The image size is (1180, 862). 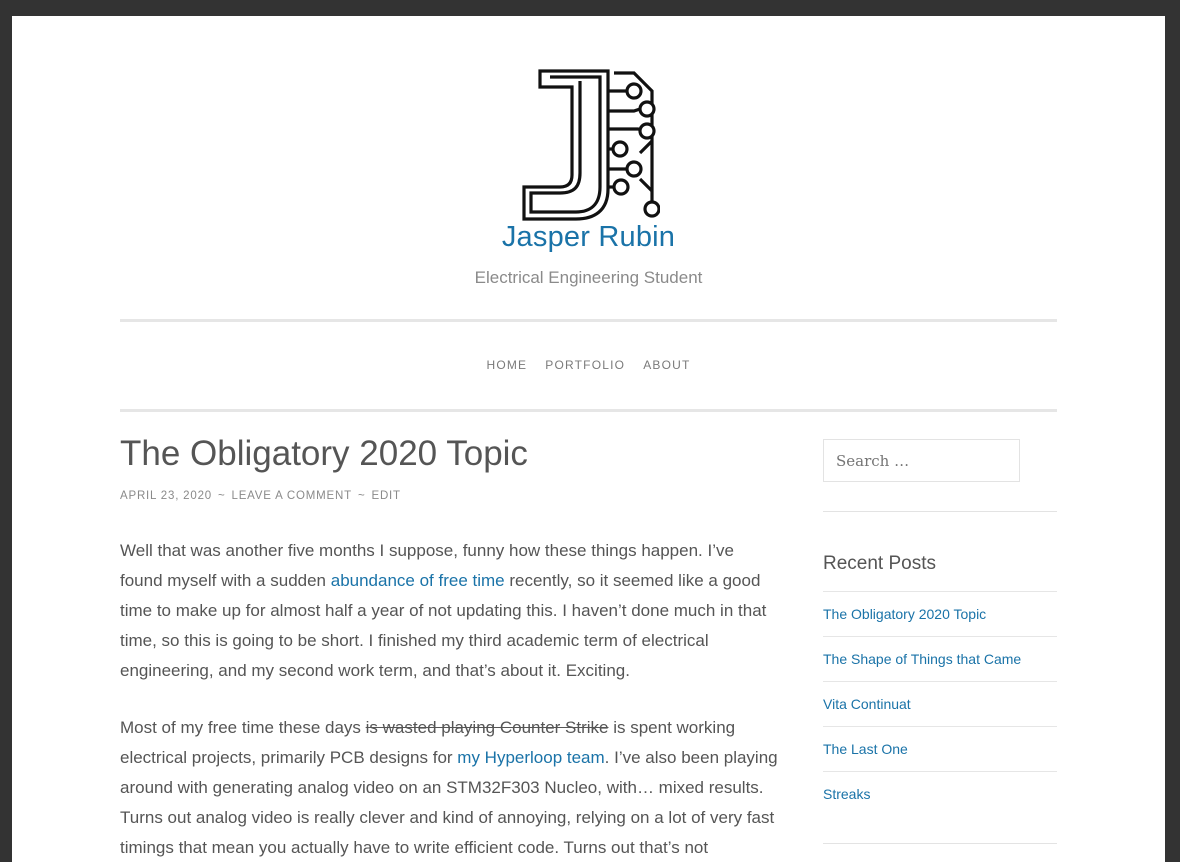 I want to click on recent-post-link: Streaks, so click(x=846, y=794).